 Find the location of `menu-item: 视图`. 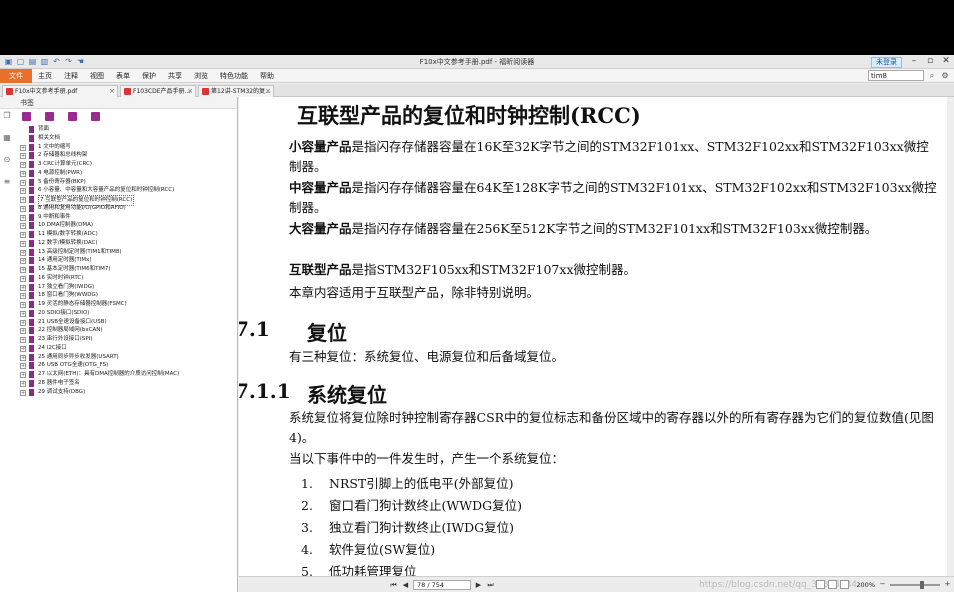

menu-item: 视图 is located at coordinates (97, 76).